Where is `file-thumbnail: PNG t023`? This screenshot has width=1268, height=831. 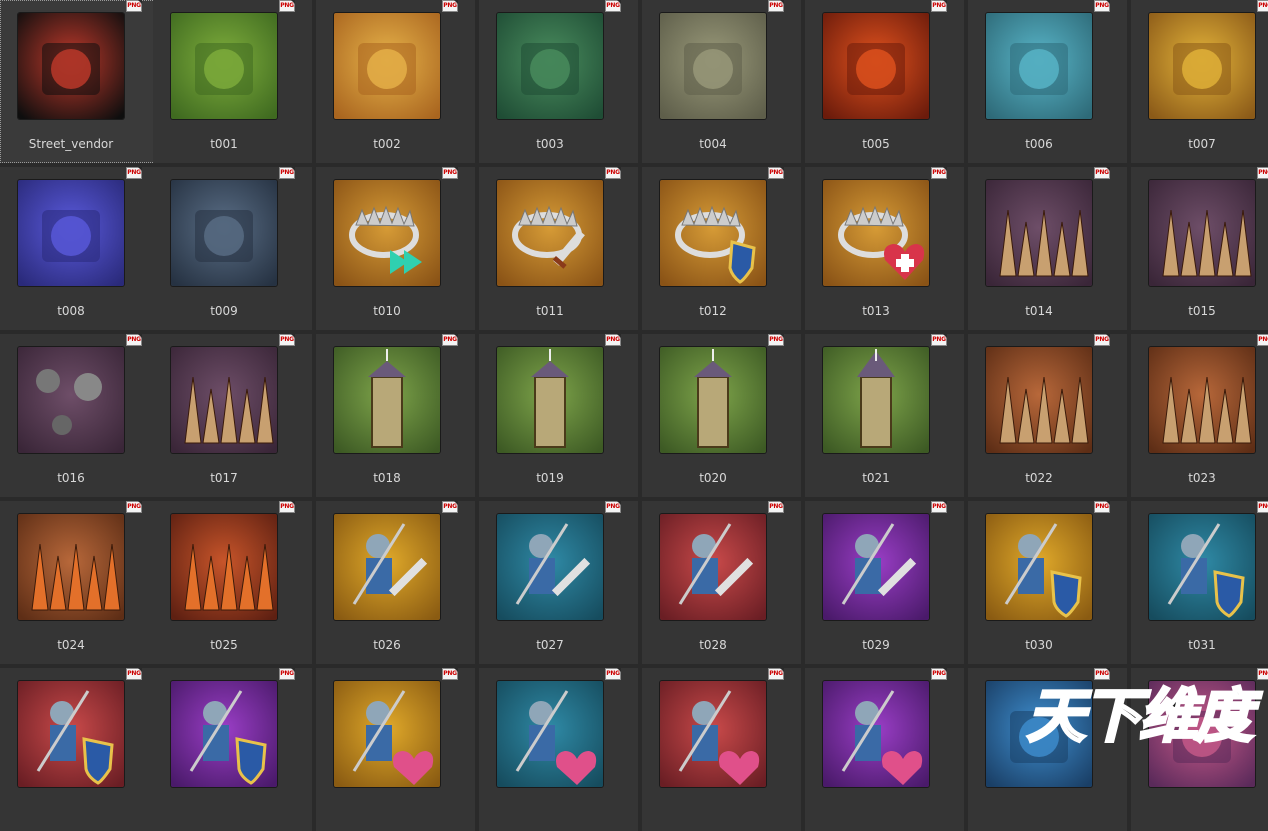 file-thumbnail: PNG t023 is located at coordinates (1199, 415).